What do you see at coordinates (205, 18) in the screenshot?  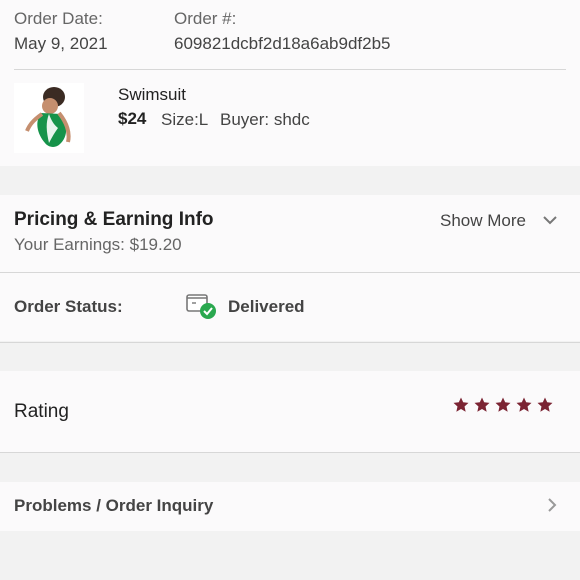 I see `order-number-label: Order #:` at bounding box center [205, 18].